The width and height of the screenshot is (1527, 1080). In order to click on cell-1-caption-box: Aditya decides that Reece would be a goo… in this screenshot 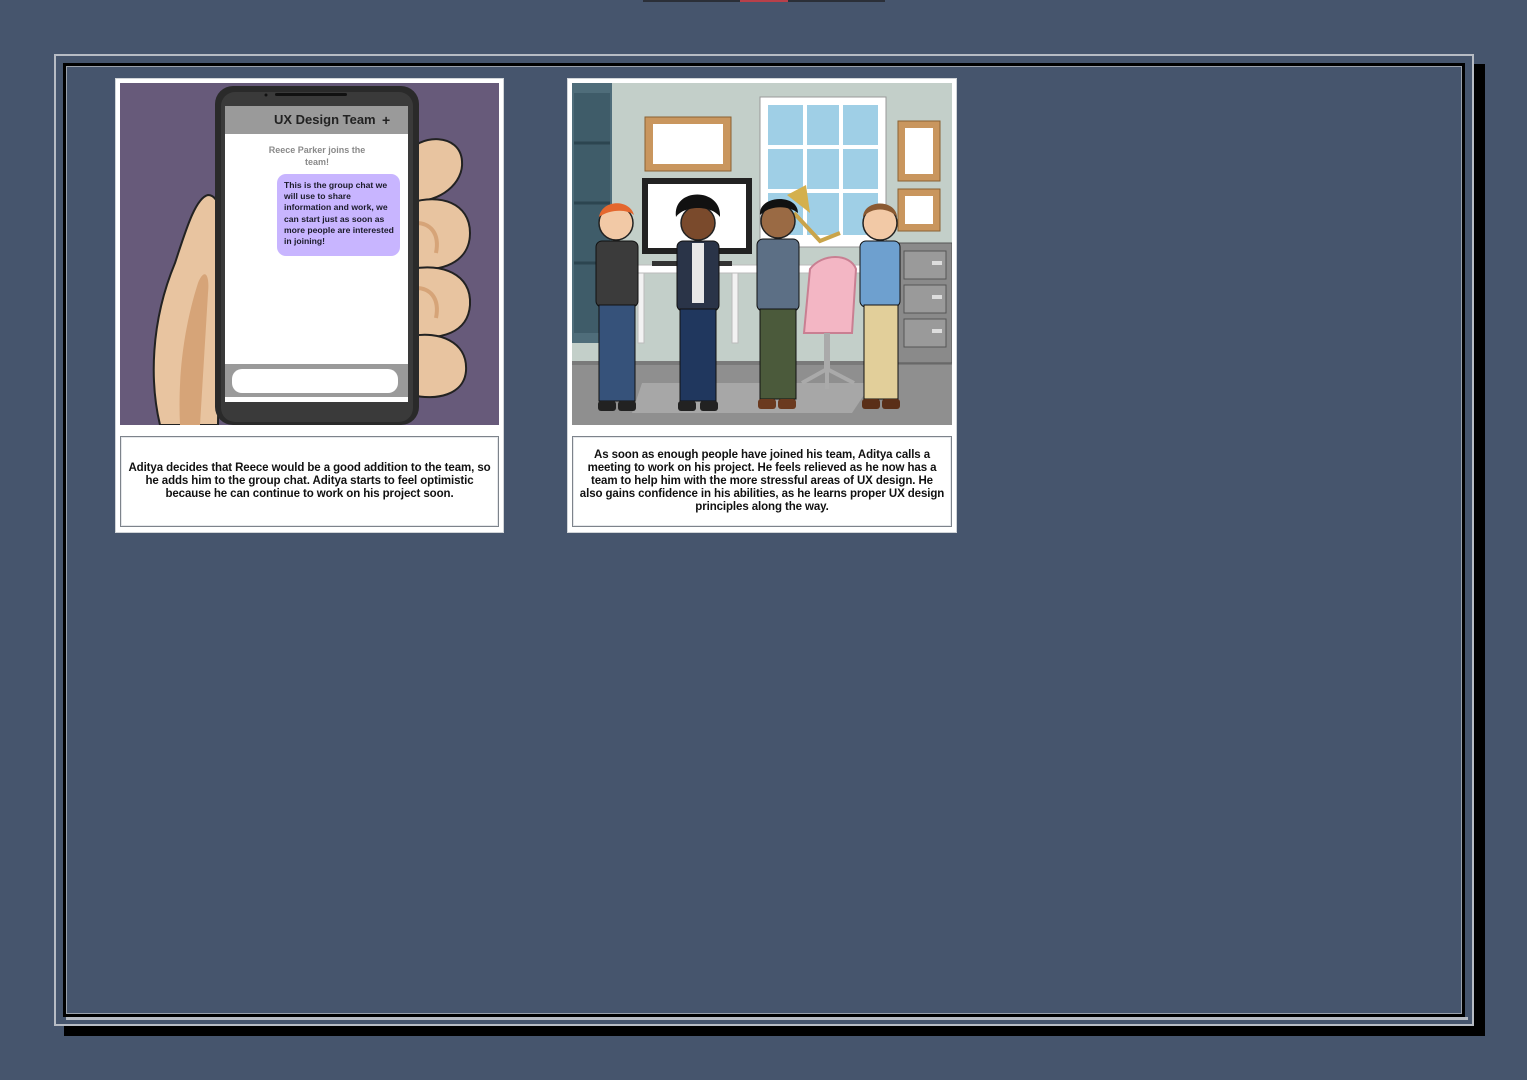, I will do `click(309, 481)`.